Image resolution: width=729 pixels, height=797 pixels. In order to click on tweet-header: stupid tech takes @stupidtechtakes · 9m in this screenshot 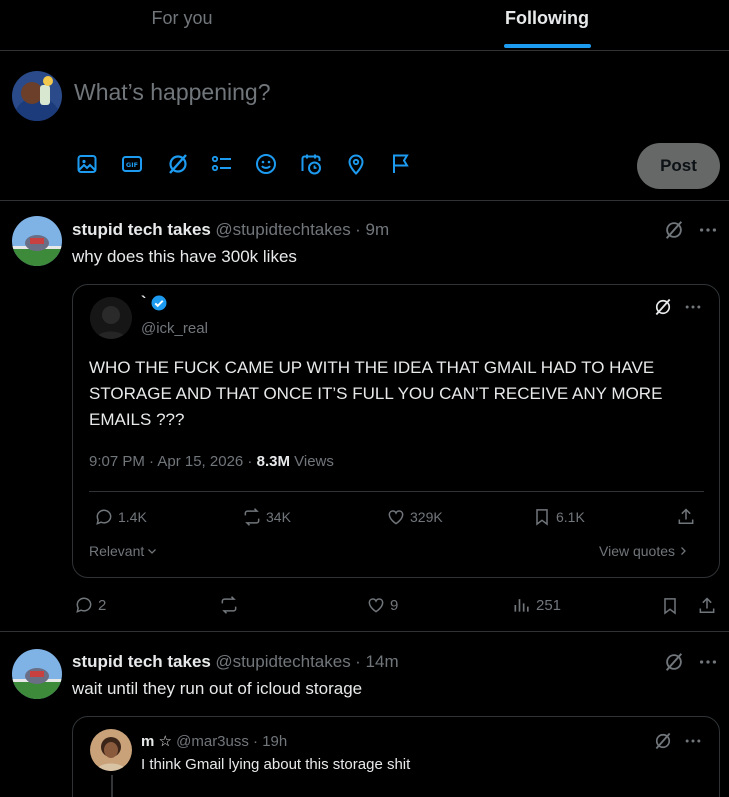, I will do `click(230, 230)`.